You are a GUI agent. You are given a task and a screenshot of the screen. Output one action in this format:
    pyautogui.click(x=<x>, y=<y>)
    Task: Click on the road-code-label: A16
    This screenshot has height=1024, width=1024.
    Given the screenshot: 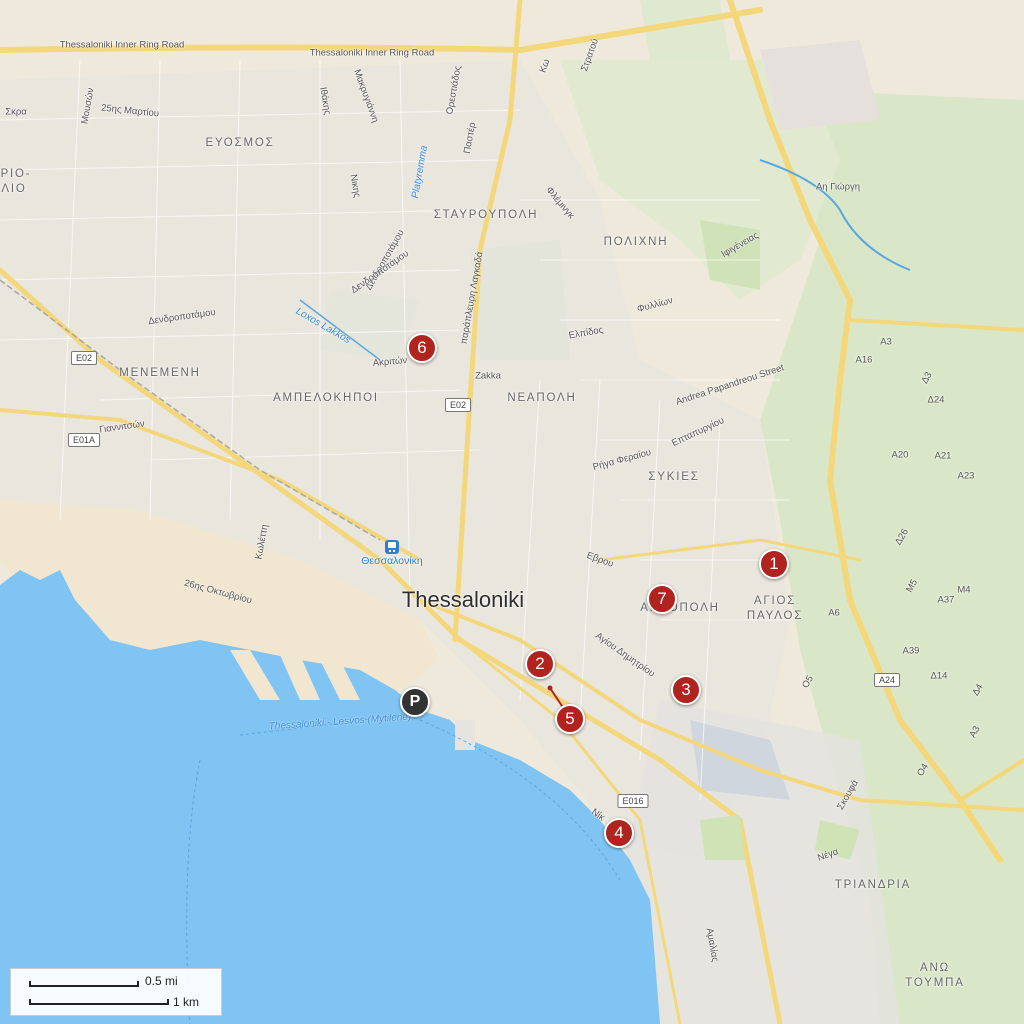 What is the action you would take?
    pyautogui.click(x=864, y=360)
    